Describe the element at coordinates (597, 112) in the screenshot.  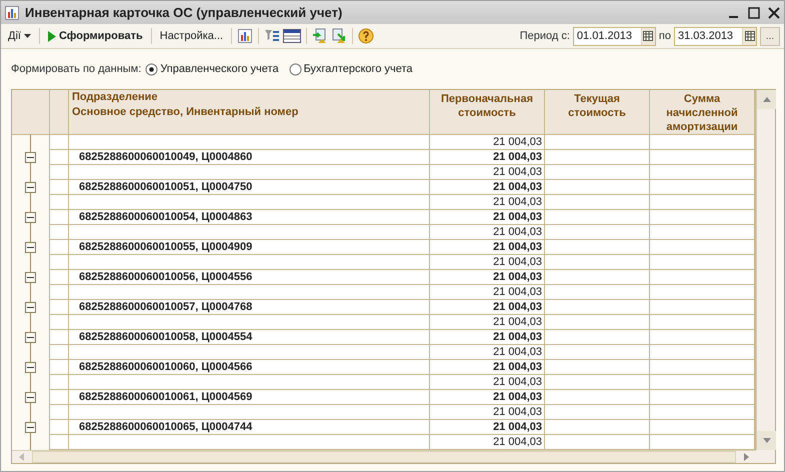
I see `column-header: Текущая стоимость` at that location.